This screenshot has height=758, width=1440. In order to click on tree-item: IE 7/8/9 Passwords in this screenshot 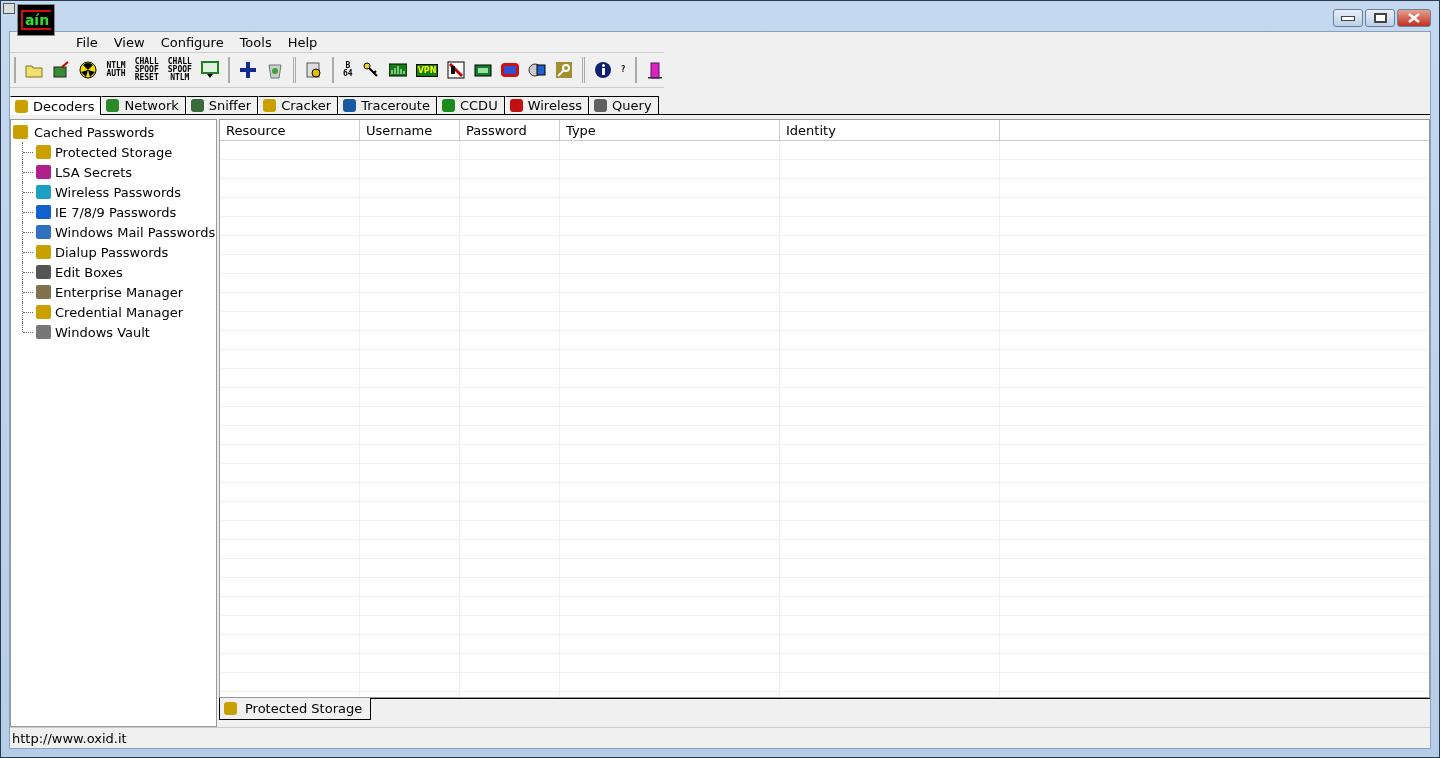, I will do `click(113, 212)`.